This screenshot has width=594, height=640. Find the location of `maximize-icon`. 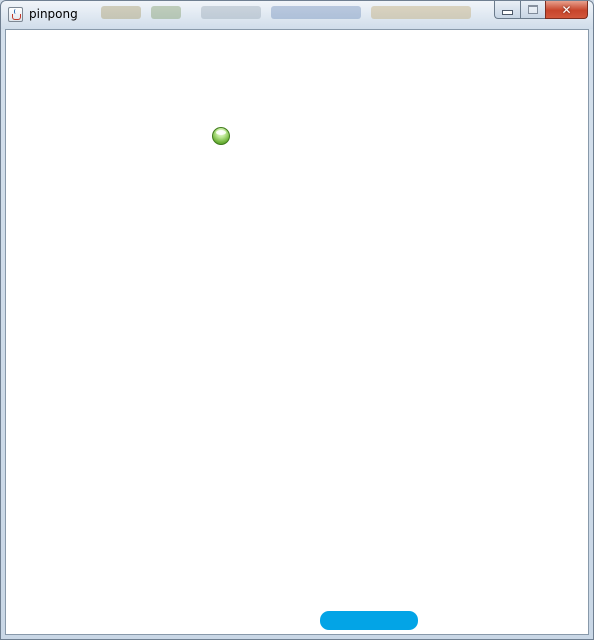

maximize-icon is located at coordinates (533, 9).